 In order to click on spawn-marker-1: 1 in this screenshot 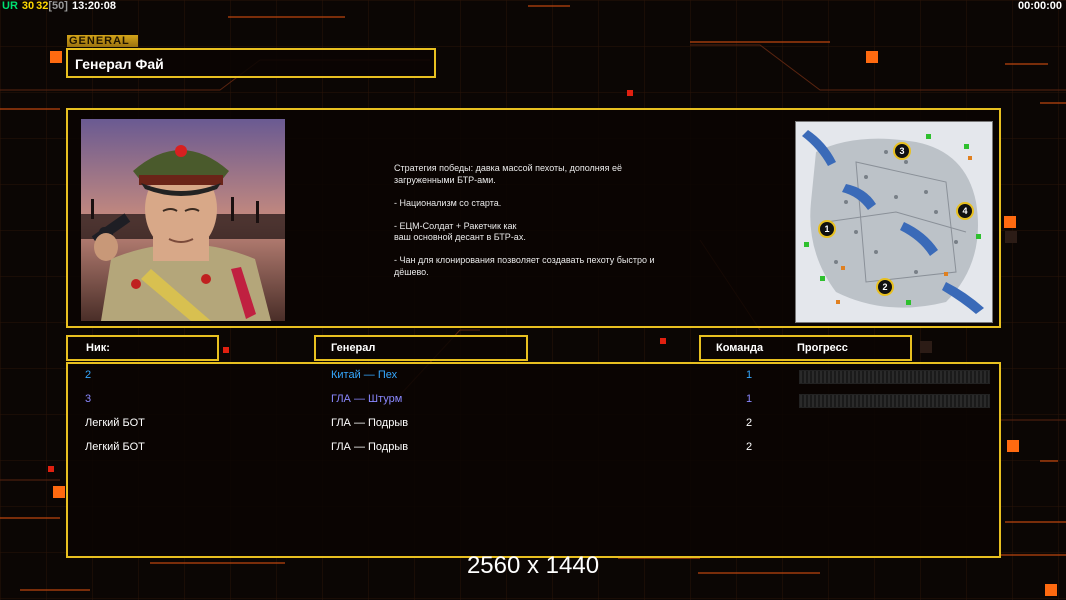, I will do `click(827, 229)`.